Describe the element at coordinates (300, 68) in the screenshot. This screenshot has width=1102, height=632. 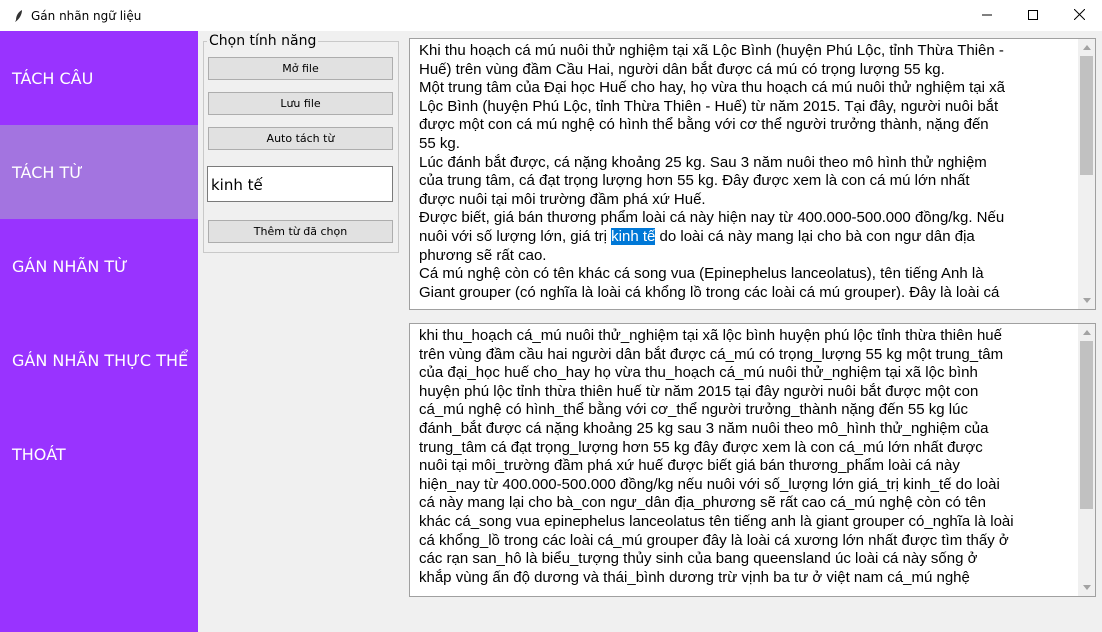
I see `open-file-button: Mở file` at that location.